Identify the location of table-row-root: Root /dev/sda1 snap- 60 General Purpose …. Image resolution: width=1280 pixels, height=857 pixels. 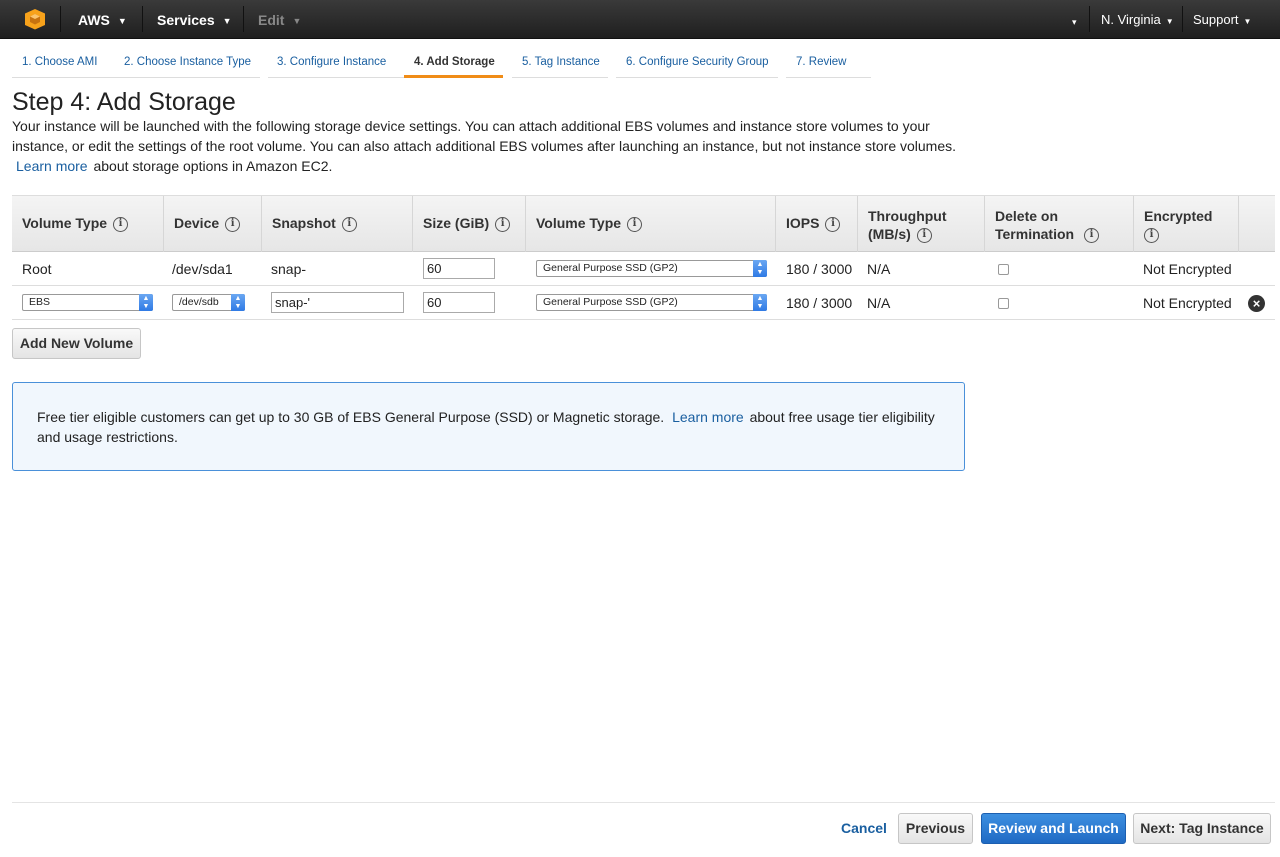
(643, 269).